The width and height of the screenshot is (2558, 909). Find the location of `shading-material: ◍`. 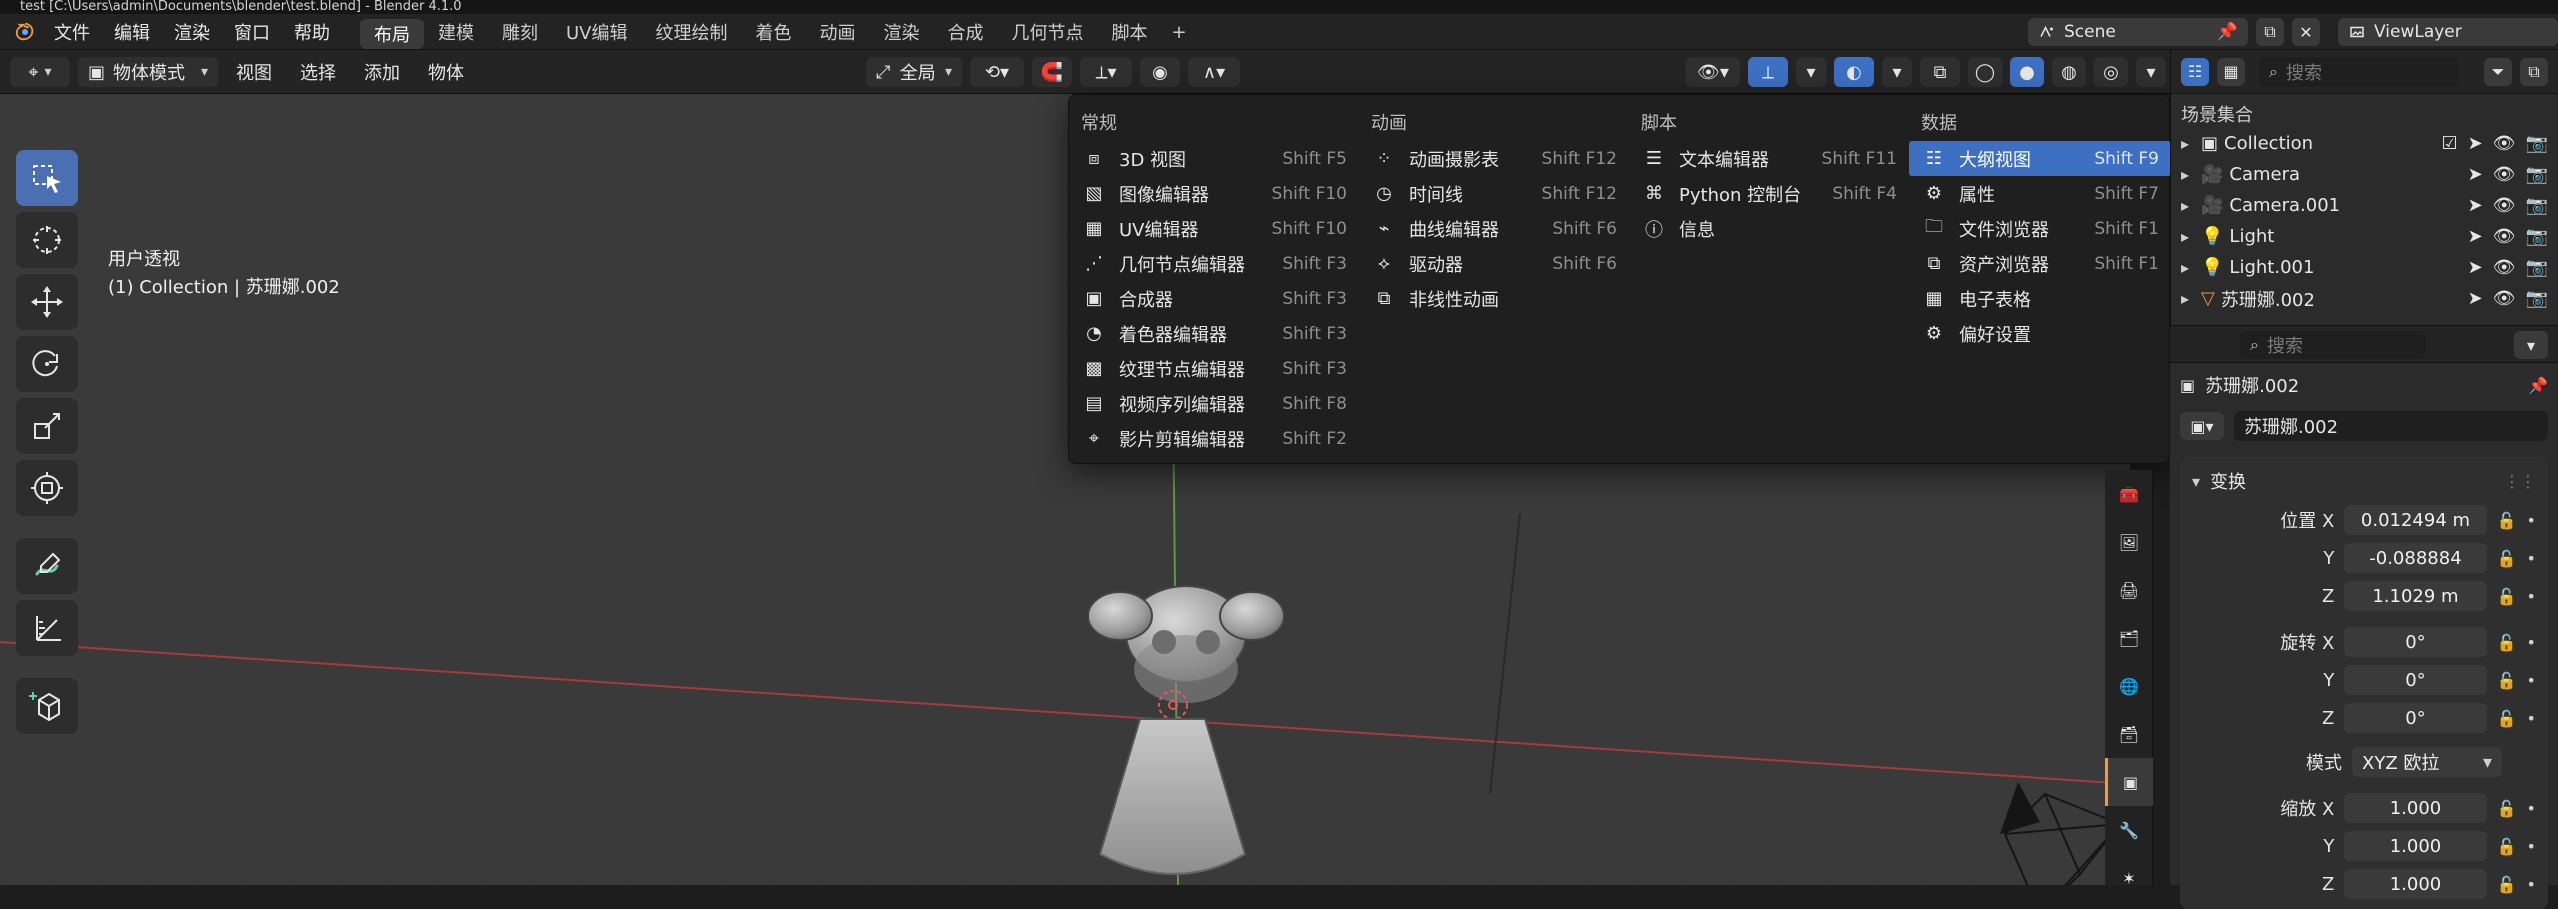

shading-material: ◍ is located at coordinates (2069, 72).